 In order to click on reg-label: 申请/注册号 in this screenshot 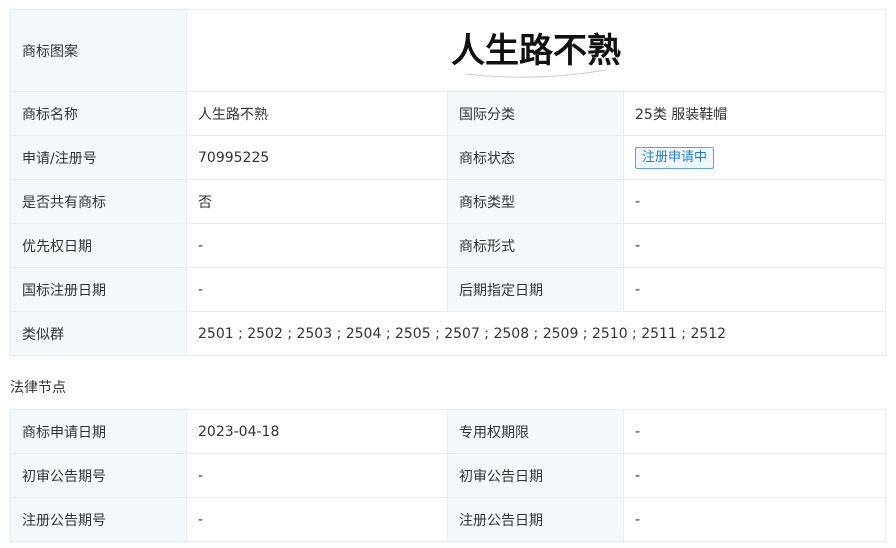, I will do `click(98, 157)`.